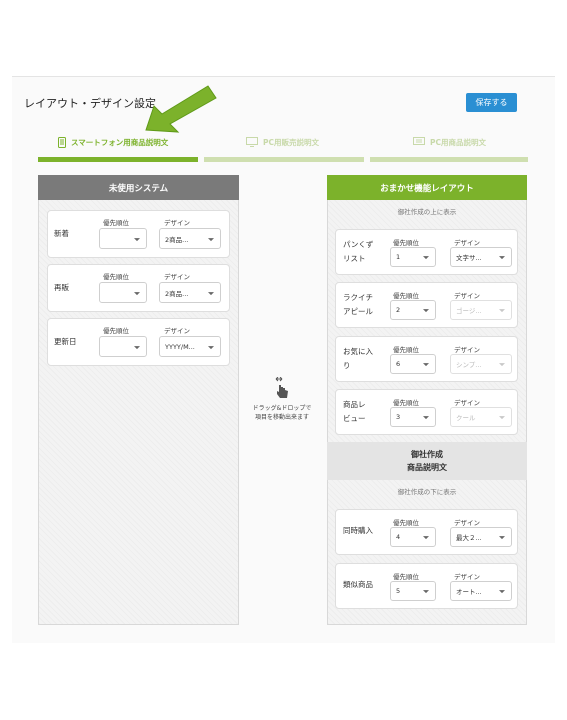 The height and width of the screenshot is (720, 567). What do you see at coordinates (281, 387) in the screenshot?
I see `drag-hand-icon` at bounding box center [281, 387].